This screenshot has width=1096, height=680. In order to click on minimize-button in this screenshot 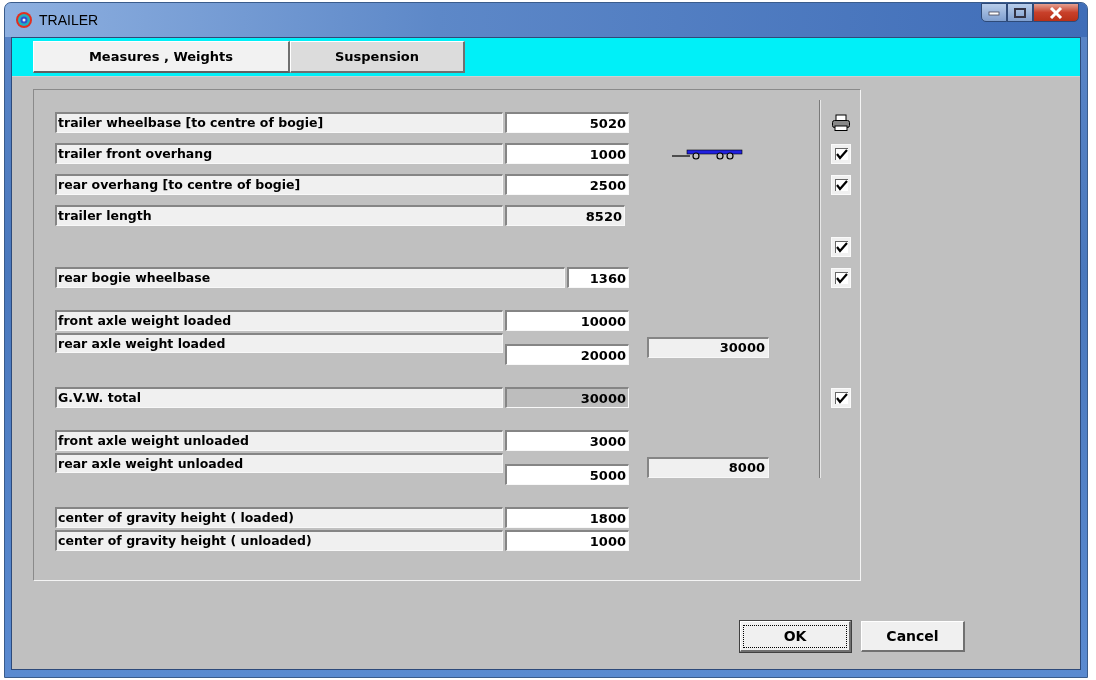, I will do `click(994, 12)`.